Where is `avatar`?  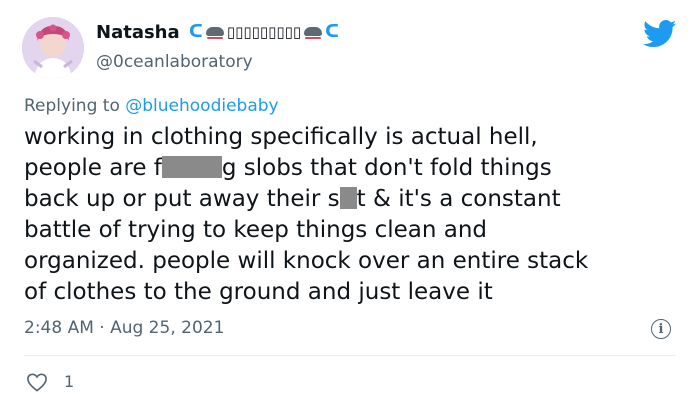
avatar is located at coordinates (53, 48).